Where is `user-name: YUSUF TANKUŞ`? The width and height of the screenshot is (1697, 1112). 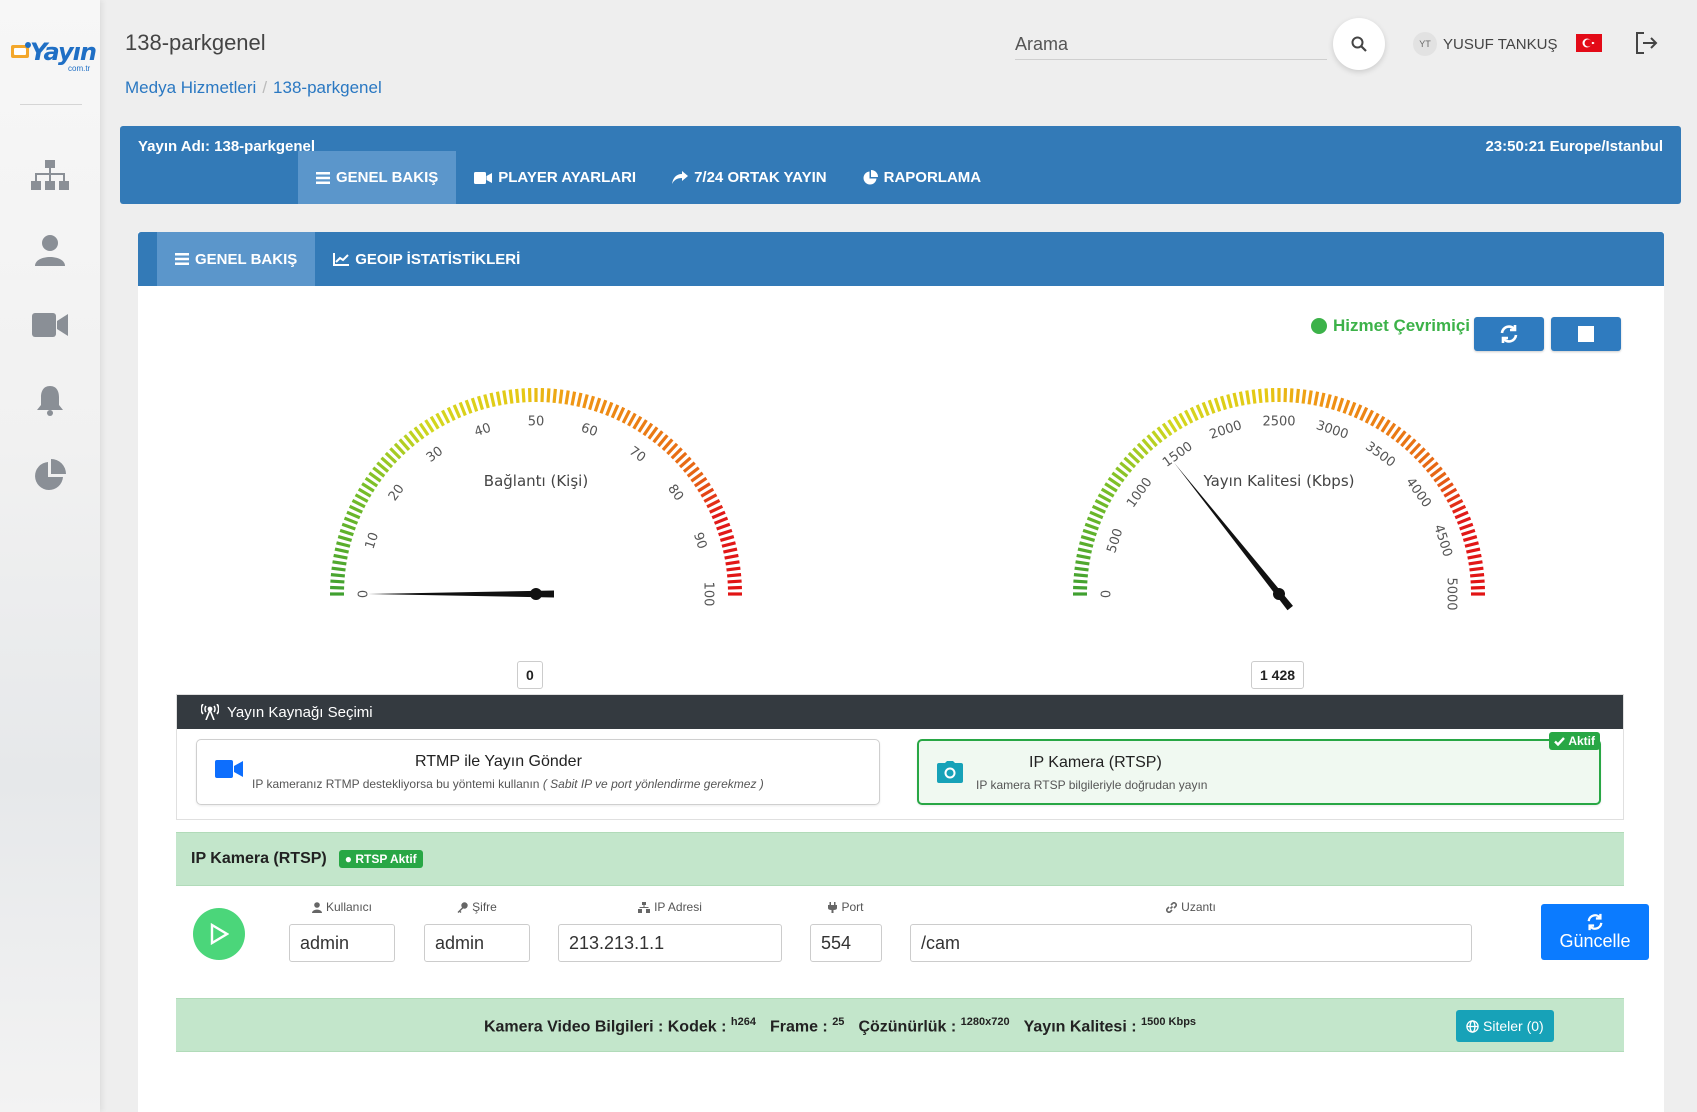
user-name: YUSUF TANKUŞ is located at coordinates (1500, 44).